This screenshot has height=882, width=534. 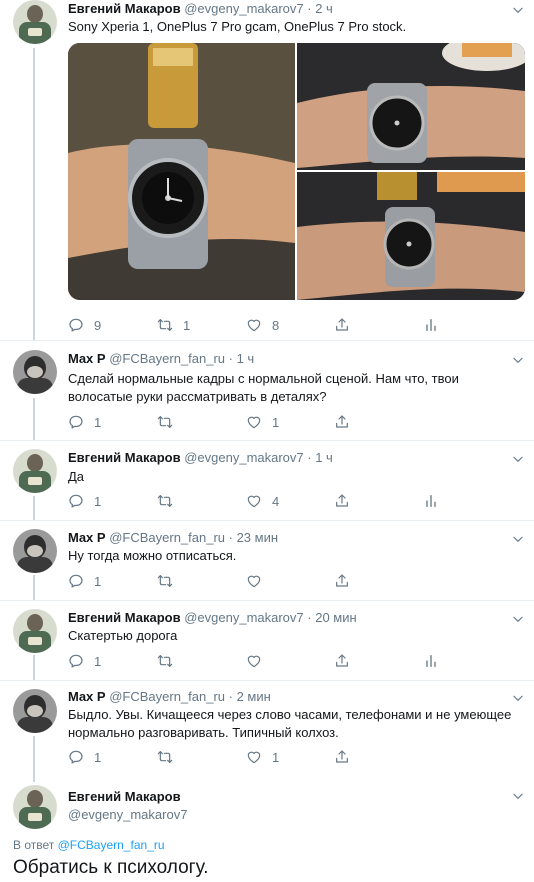 What do you see at coordinates (411, 236) in the screenshot?
I see `photo-oneplus-stock` at bounding box center [411, 236].